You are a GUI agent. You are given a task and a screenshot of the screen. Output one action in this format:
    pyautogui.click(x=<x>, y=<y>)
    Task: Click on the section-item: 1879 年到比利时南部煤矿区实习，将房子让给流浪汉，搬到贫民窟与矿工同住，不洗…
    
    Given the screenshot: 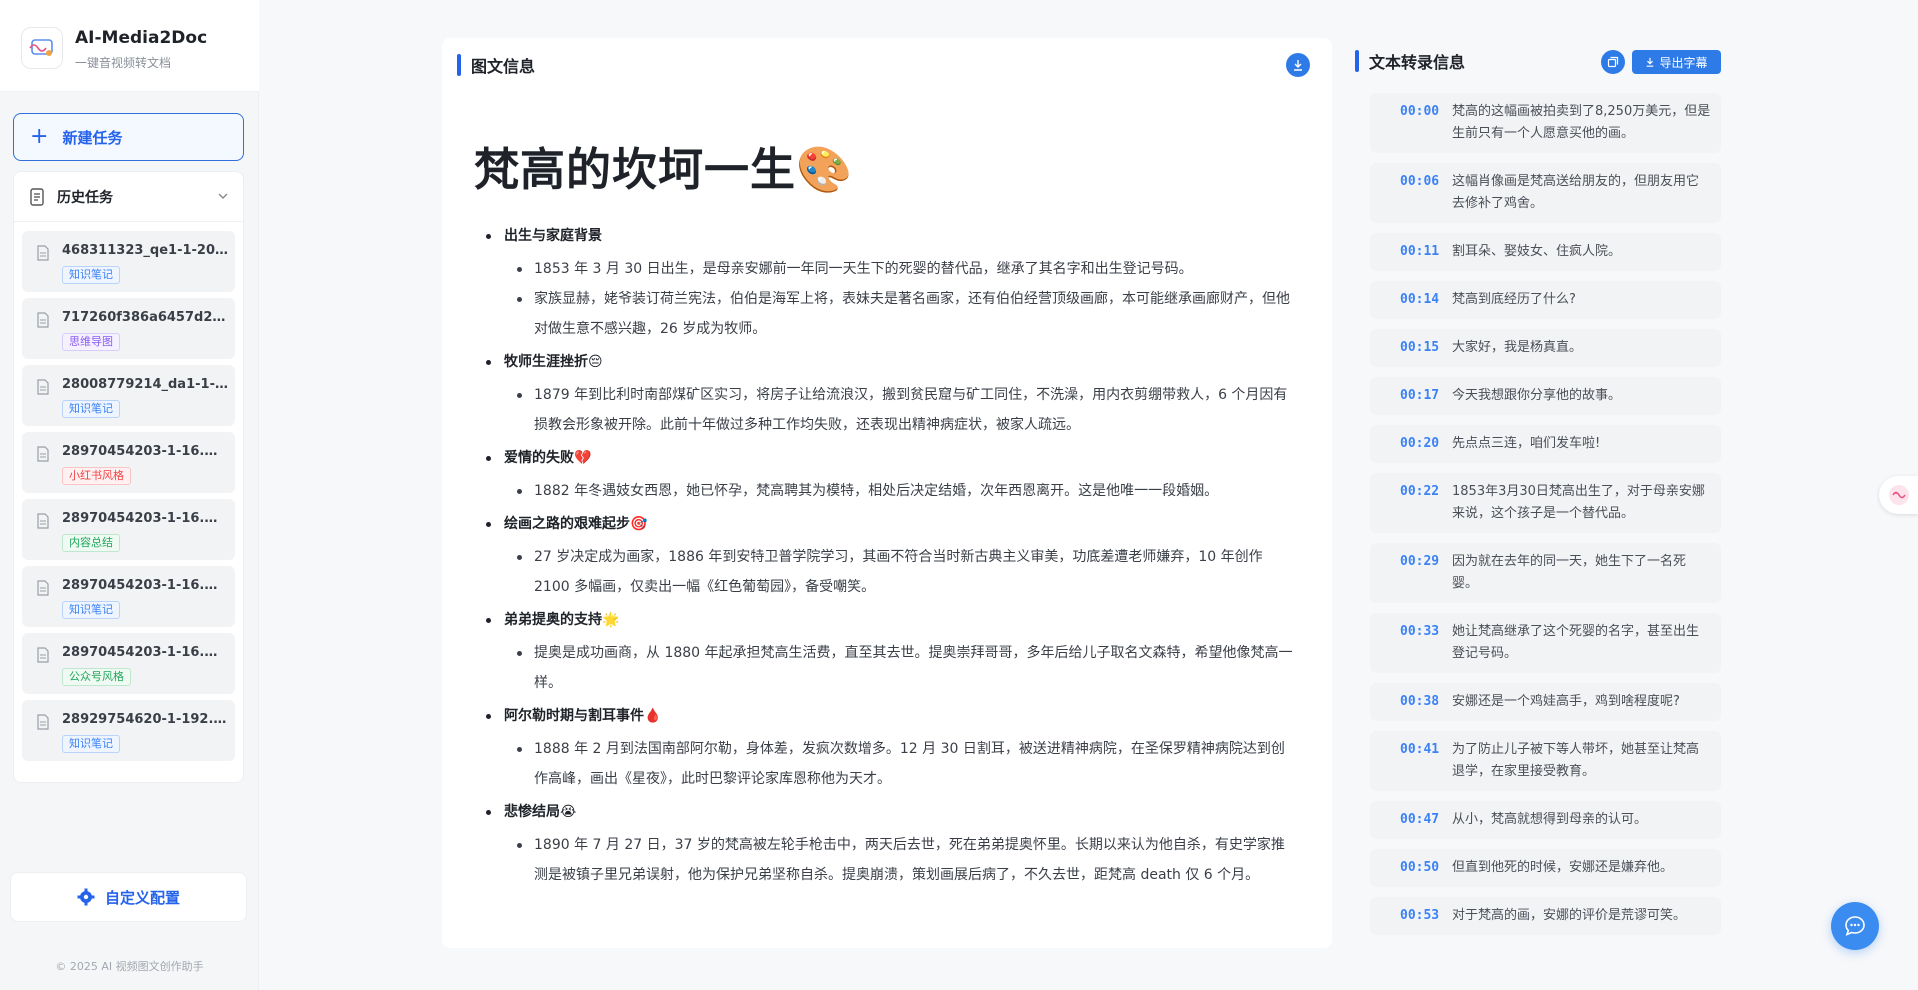 What is the action you would take?
    pyautogui.click(x=899, y=410)
    